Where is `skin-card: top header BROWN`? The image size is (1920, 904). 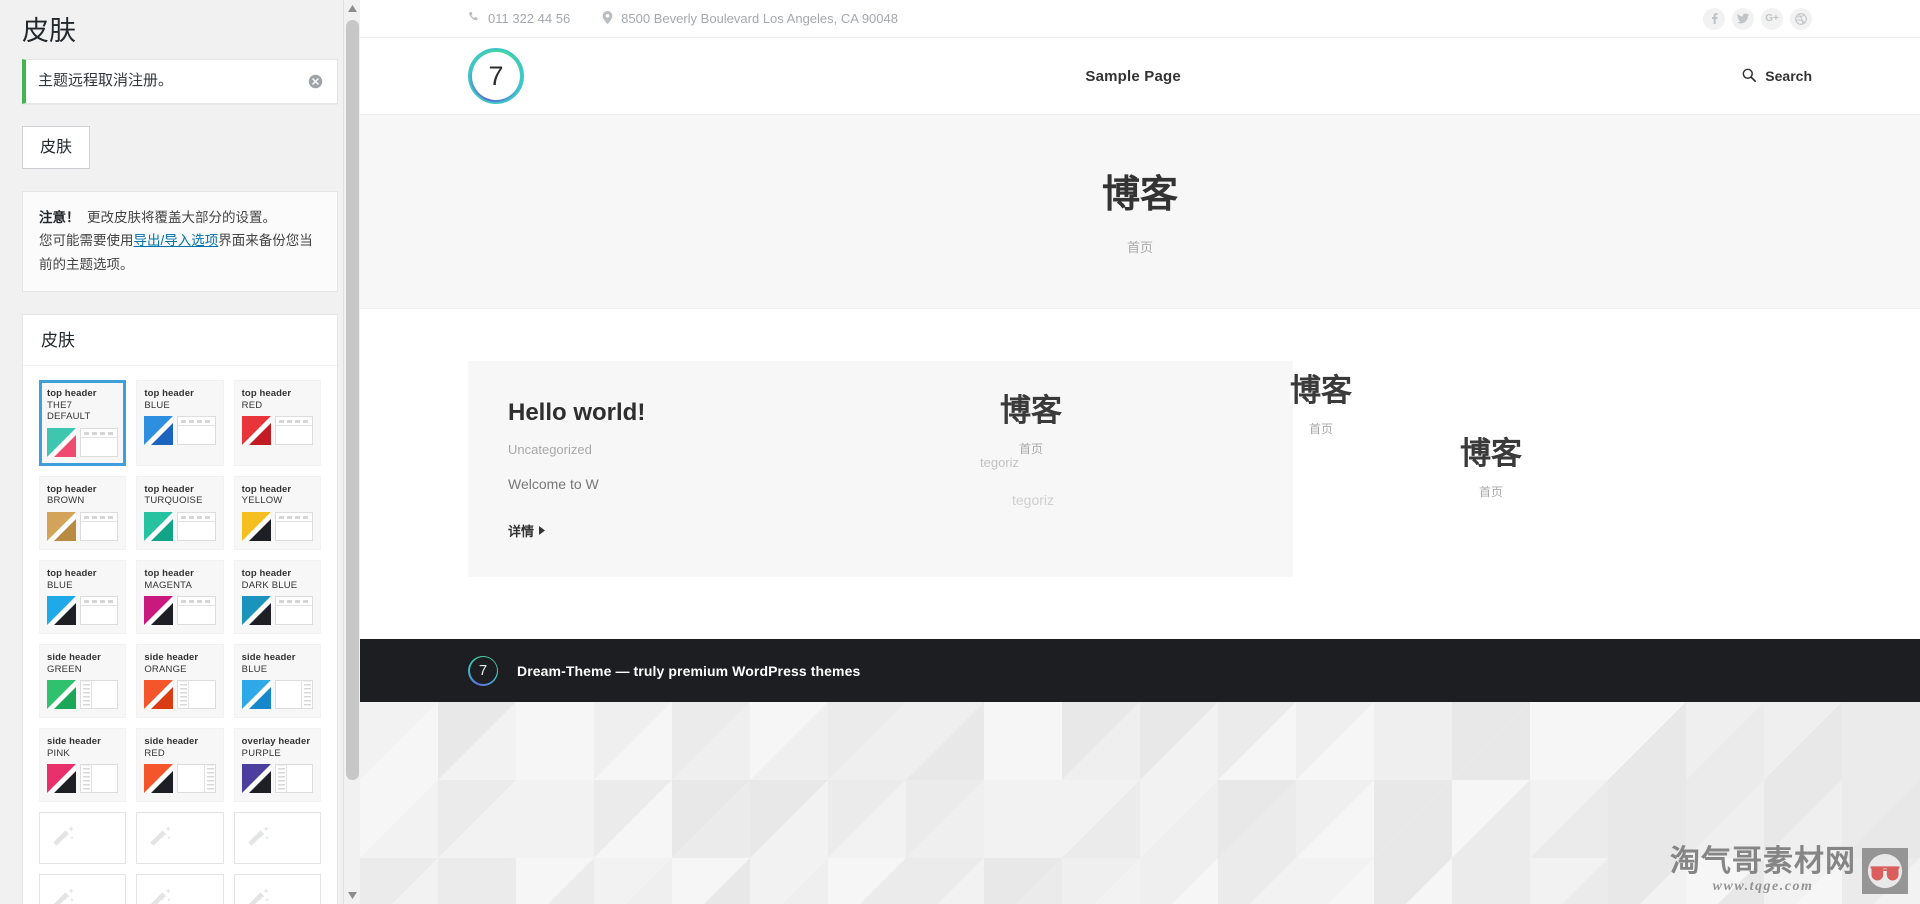
skin-card: top header BROWN is located at coordinates (83, 512).